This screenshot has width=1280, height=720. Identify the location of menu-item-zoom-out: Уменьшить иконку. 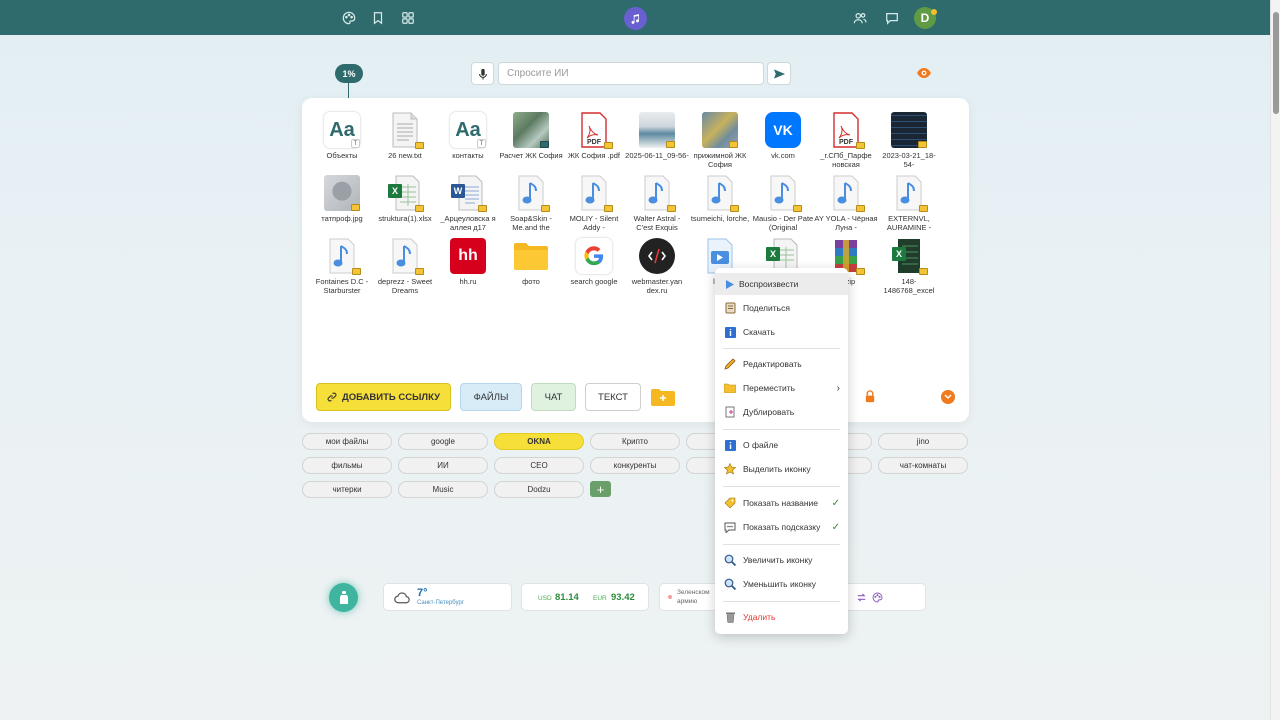
(781, 584).